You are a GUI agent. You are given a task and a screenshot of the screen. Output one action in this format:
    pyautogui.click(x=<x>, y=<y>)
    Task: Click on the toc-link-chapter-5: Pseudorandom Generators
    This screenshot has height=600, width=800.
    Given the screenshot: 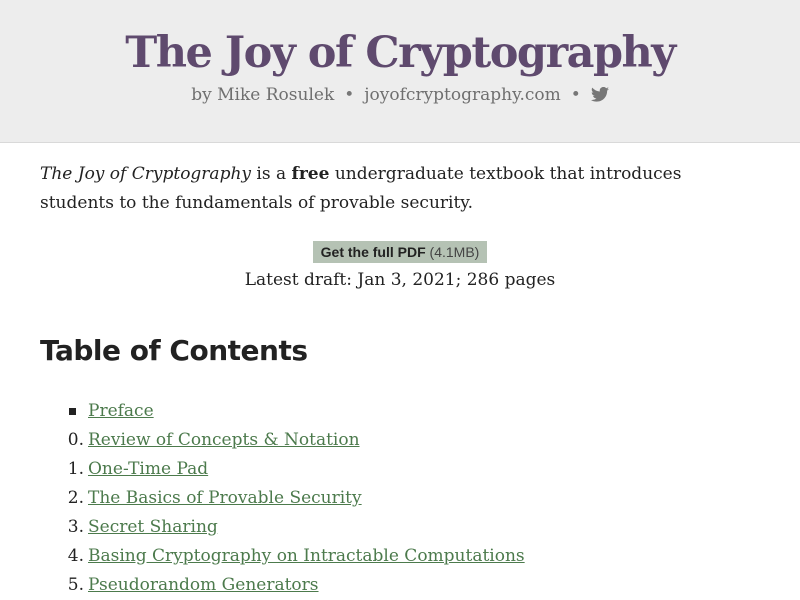 What is the action you would take?
    pyautogui.click(x=203, y=585)
    